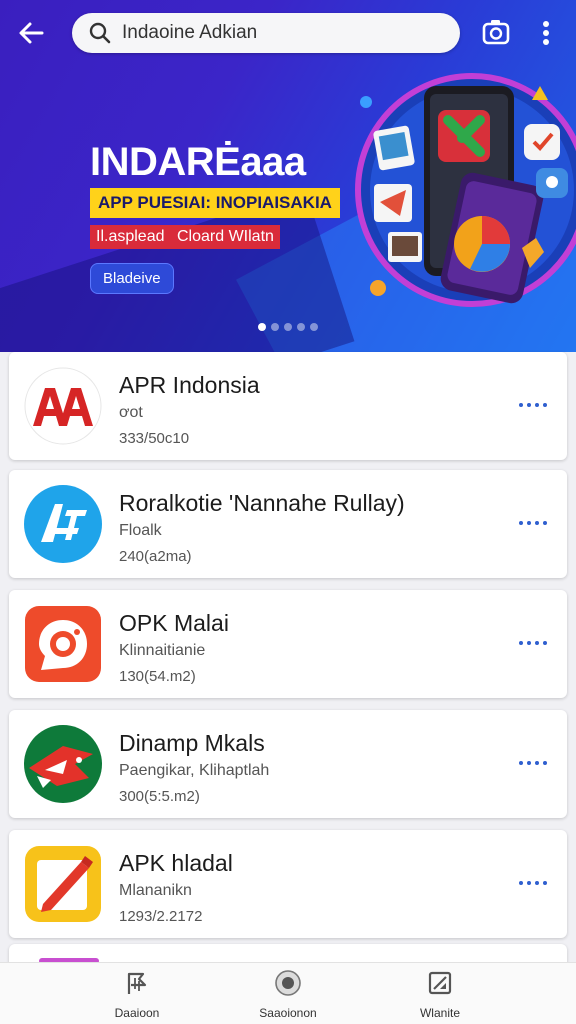  Describe the element at coordinates (192, 743) in the screenshot. I see `app-name: Dinamp Mkals` at that location.